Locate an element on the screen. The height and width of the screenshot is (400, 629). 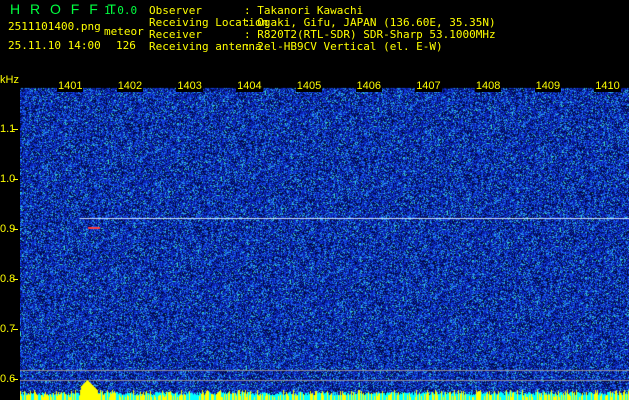
x-tick-label: 1404 is located at coordinates (249, 86).